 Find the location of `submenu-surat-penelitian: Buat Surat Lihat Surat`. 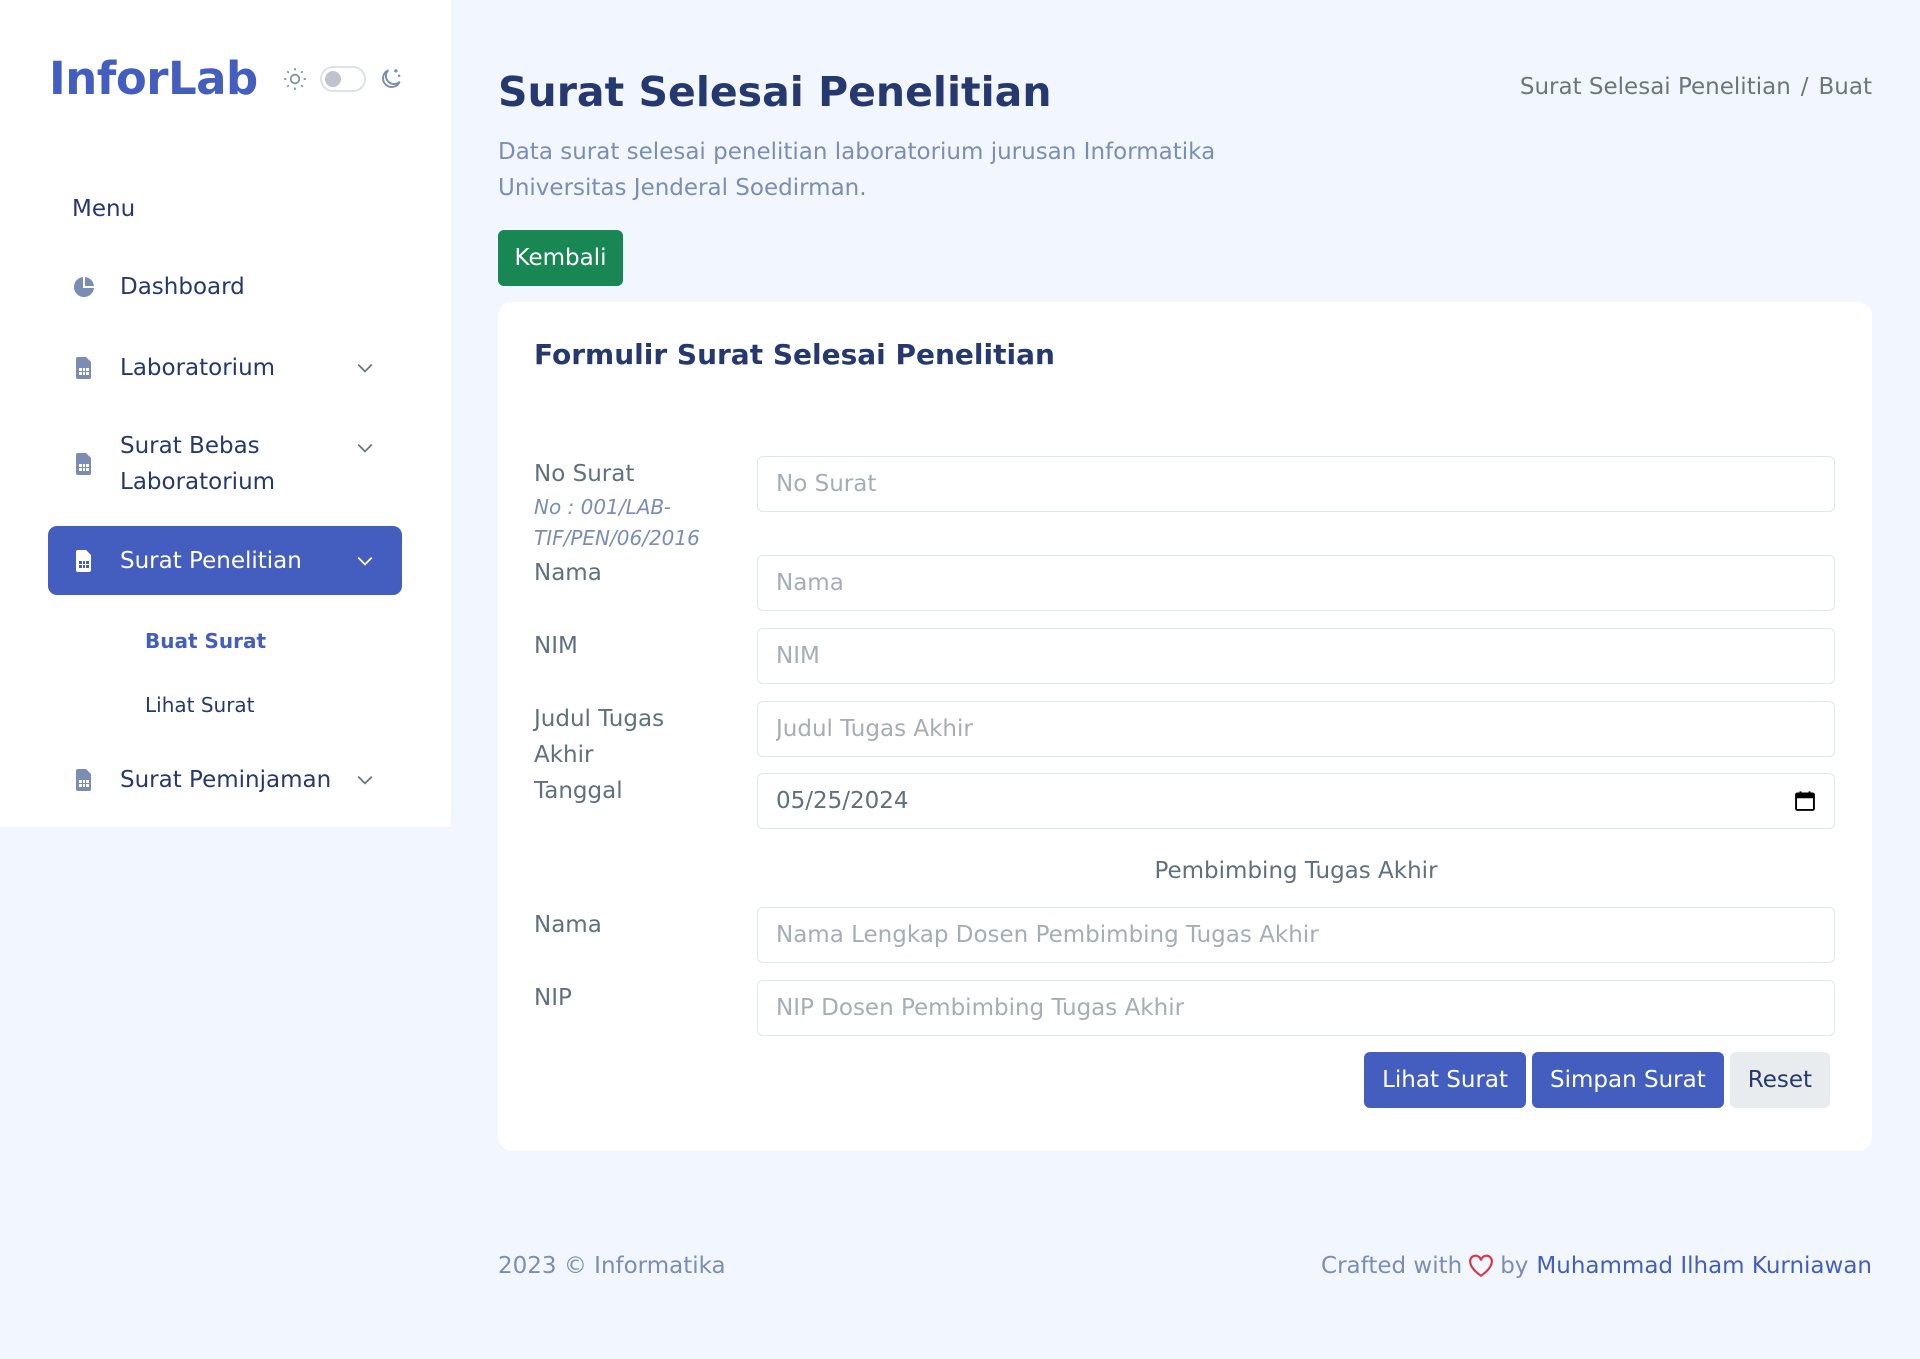

submenu-surat-penelitian: Buat Surat Lihat Surat is located at coordinates (225, 676).